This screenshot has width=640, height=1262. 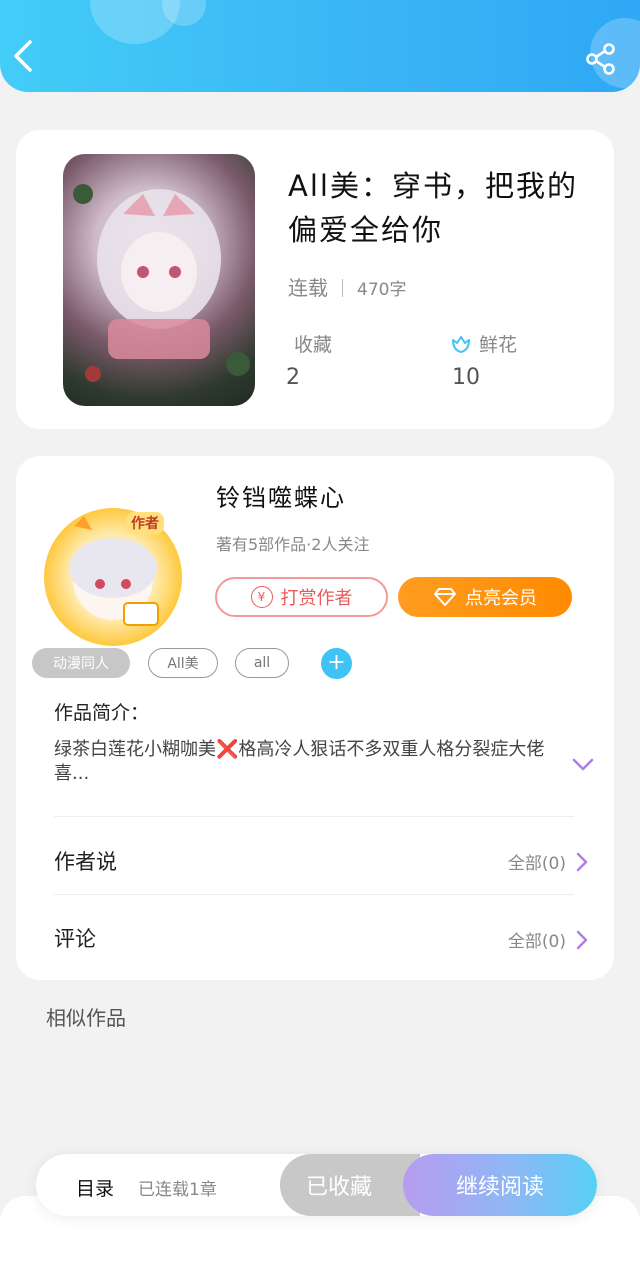 I want to click on book-status: 连载, so click(x=308, y=288).